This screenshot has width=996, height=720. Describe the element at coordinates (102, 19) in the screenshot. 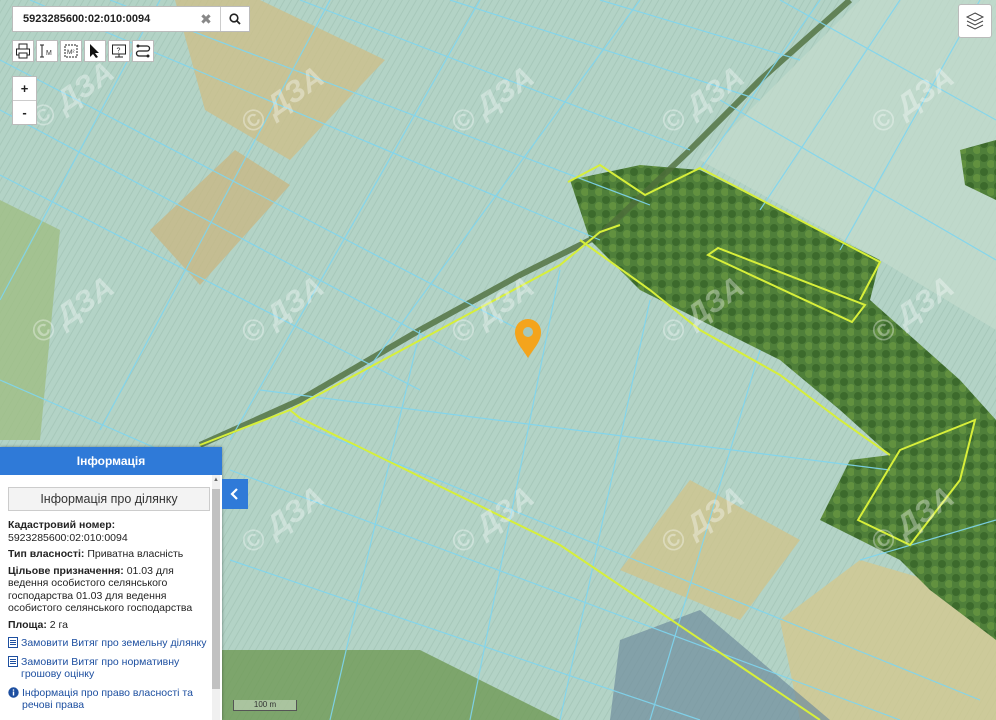

I see `search-input: 5923285600:02:010:0094` at that location.